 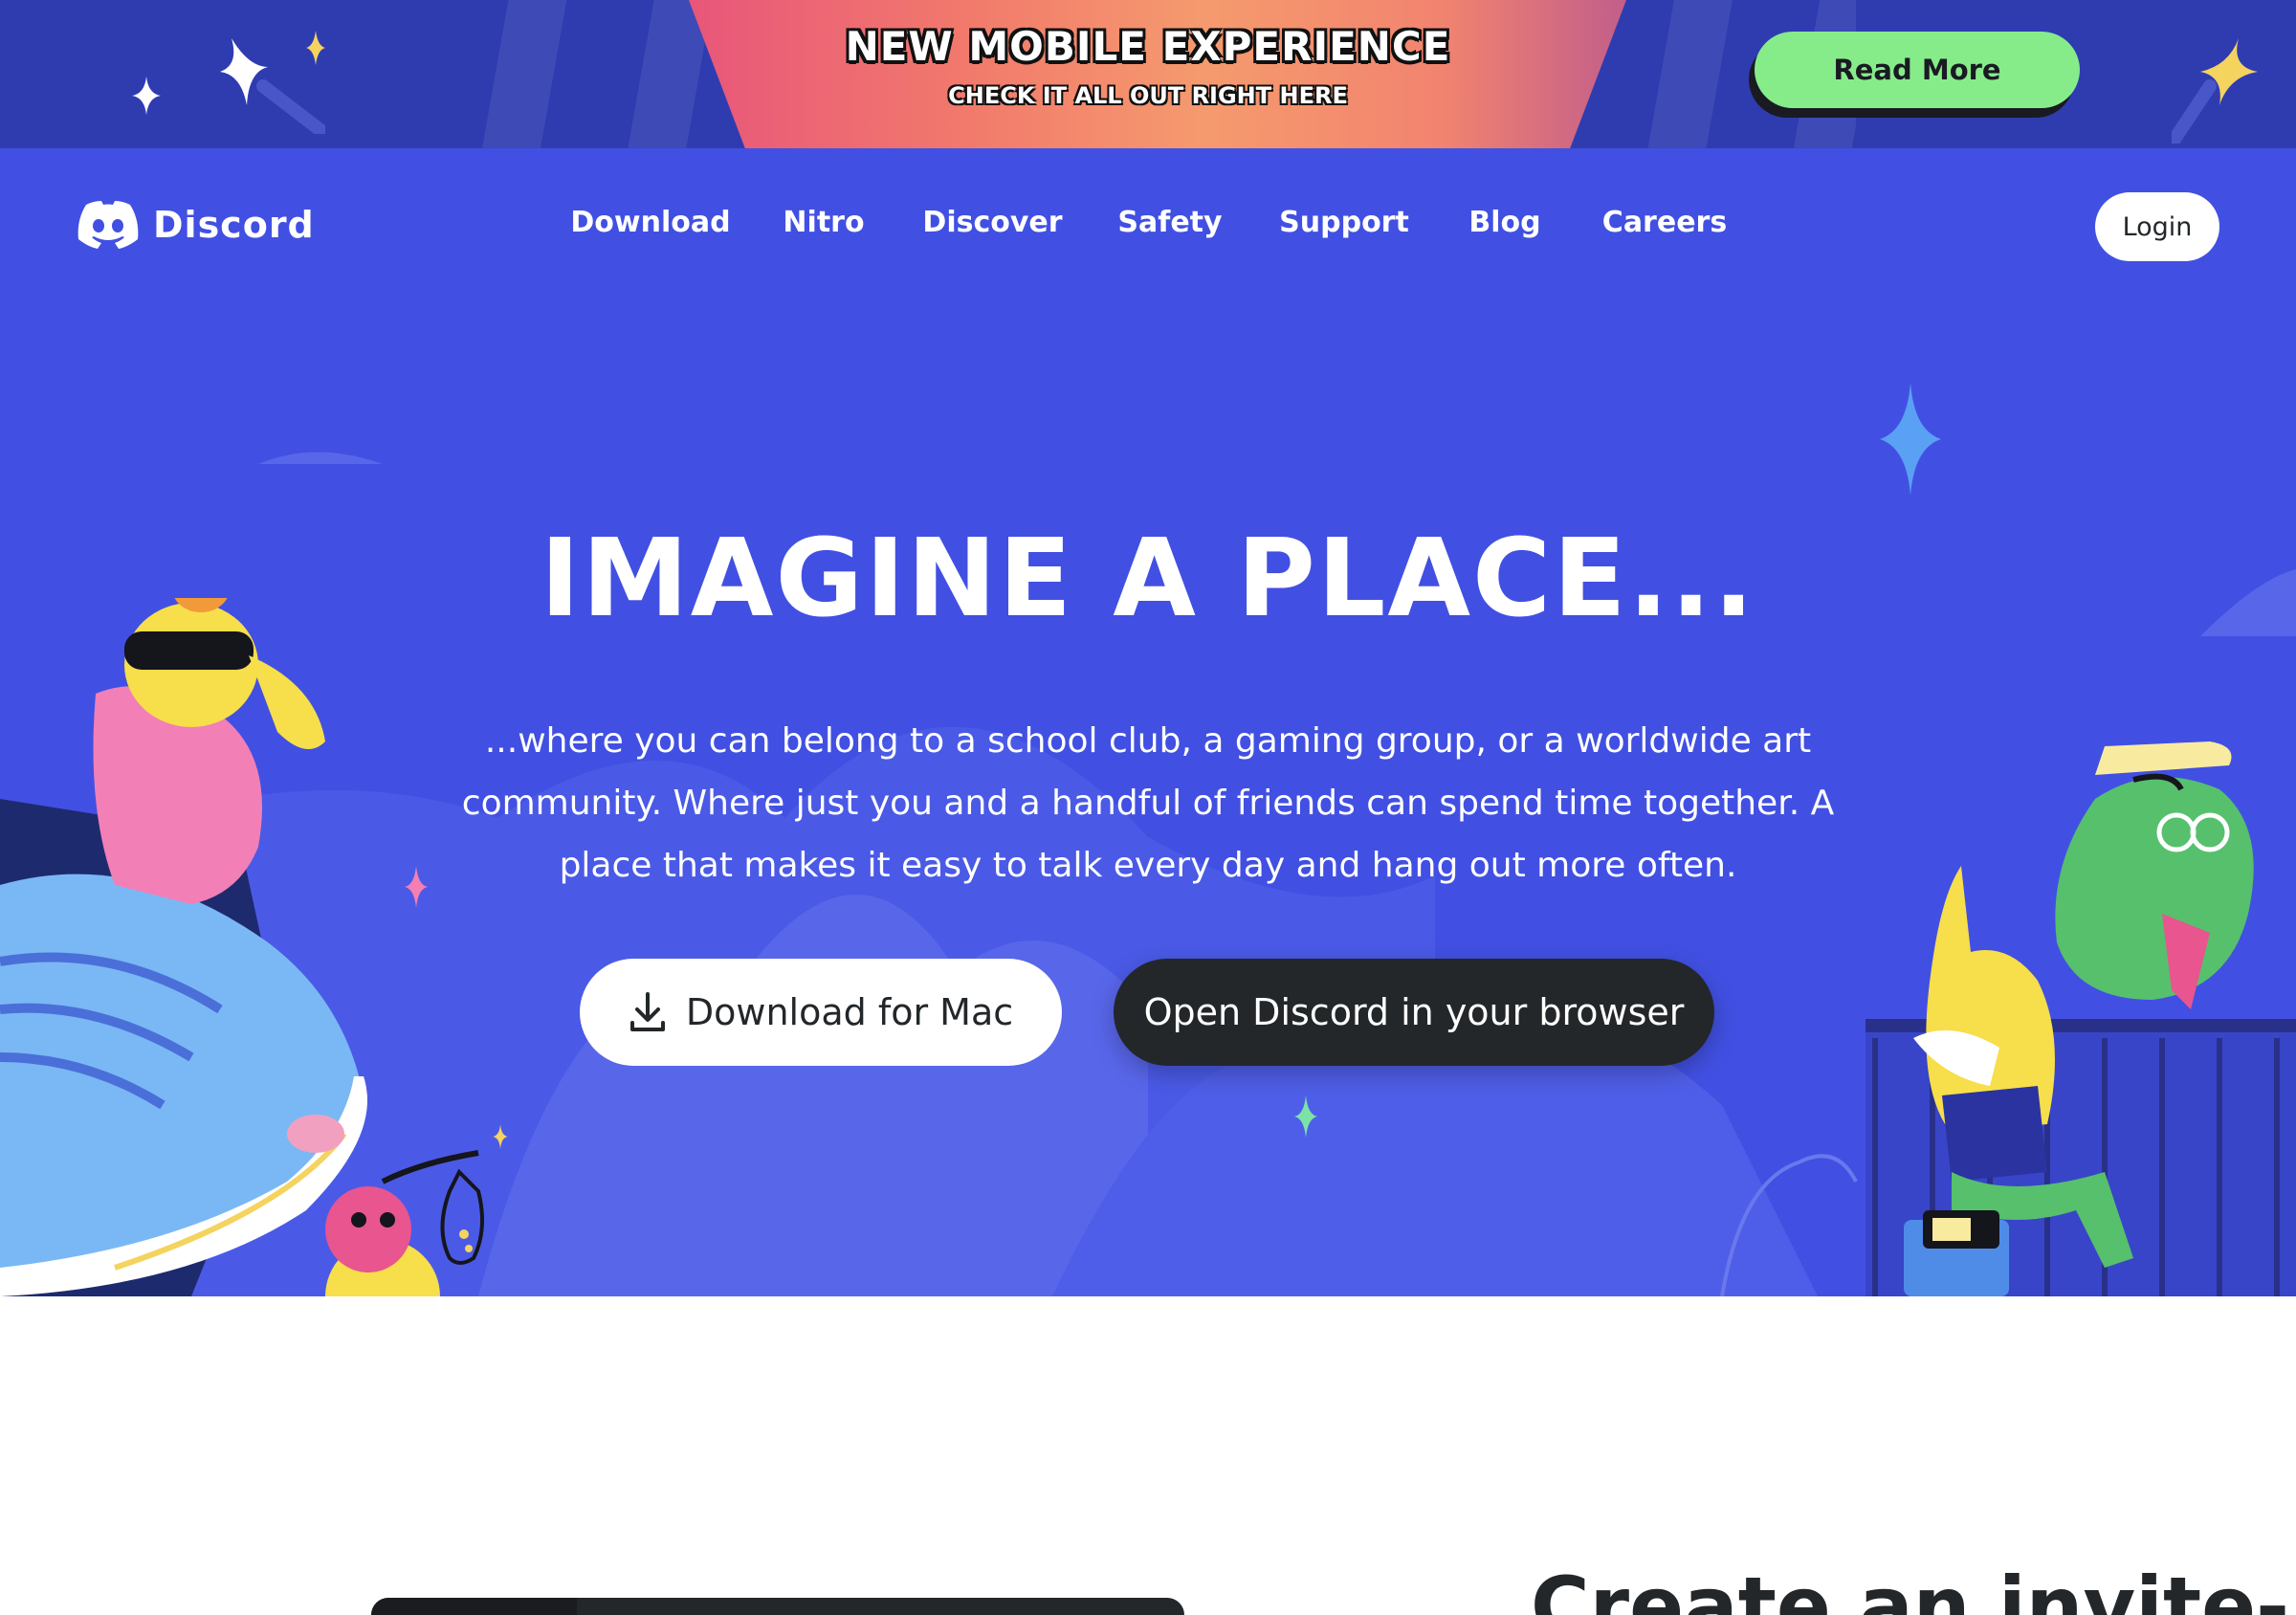 What do you see at coordinates (1664, 223) in the screenshot?
I see `nav-link-careers: Careers` at bounding box center [1664, 223].